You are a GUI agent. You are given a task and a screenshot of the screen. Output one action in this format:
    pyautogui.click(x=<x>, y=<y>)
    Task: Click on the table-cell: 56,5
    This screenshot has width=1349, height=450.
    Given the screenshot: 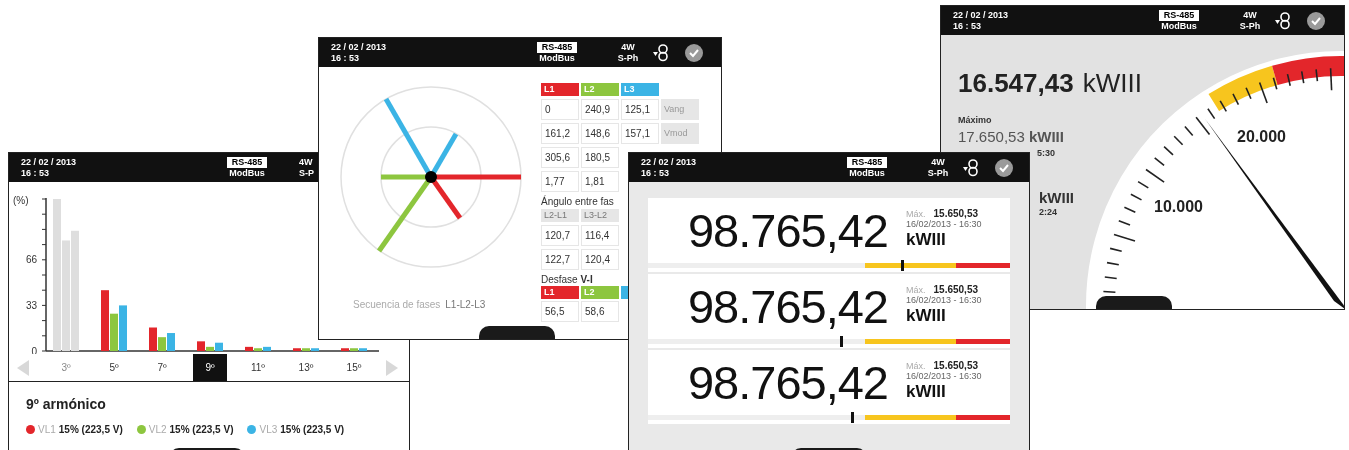 What is the action you would take?
    pyautogui.click(x=560, y=311)
    